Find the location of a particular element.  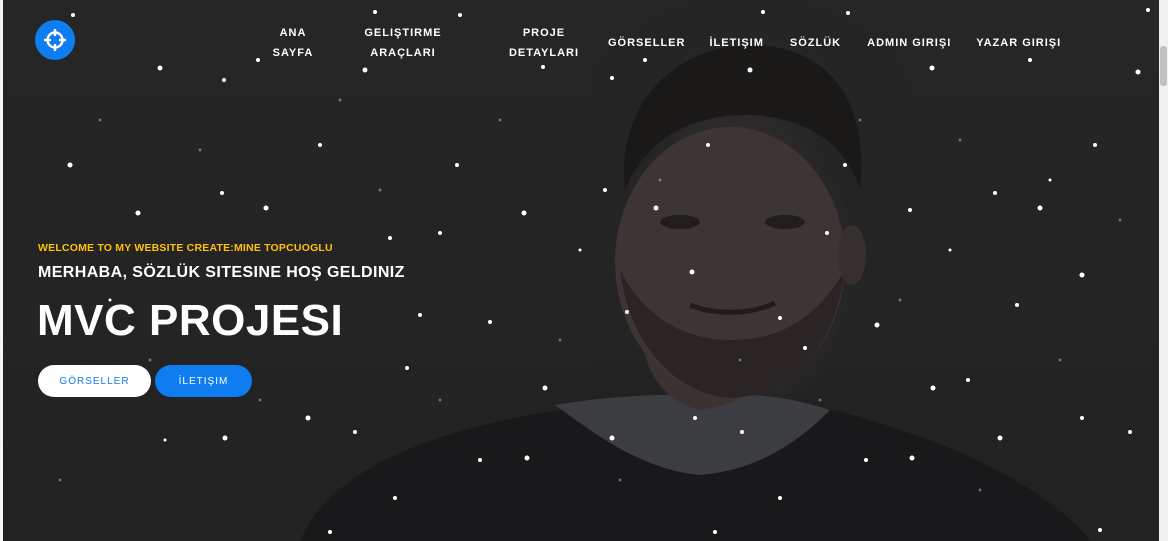

scrollbar-thumb is located at coordinates (1163, 66).